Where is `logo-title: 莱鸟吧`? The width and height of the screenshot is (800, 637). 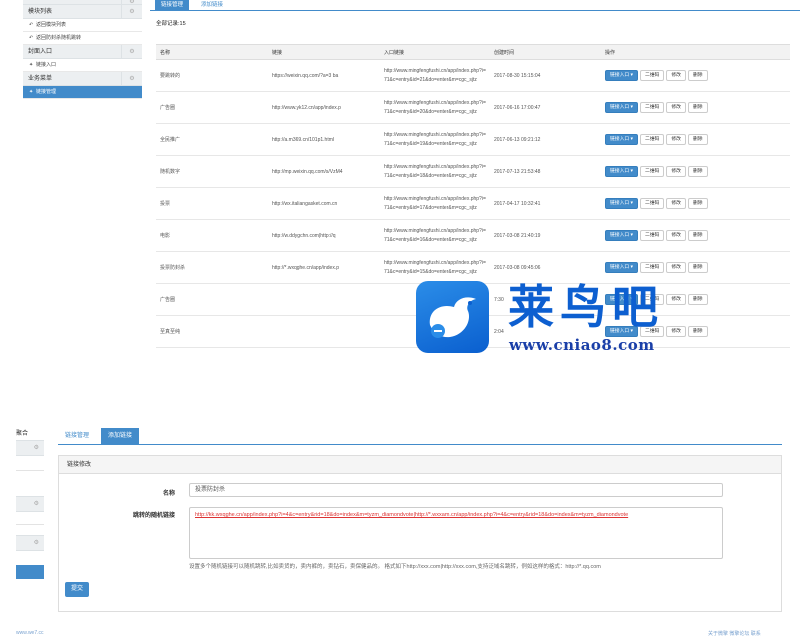
logo-title: 莱鸟吧 is located at coordinates (586, 307).